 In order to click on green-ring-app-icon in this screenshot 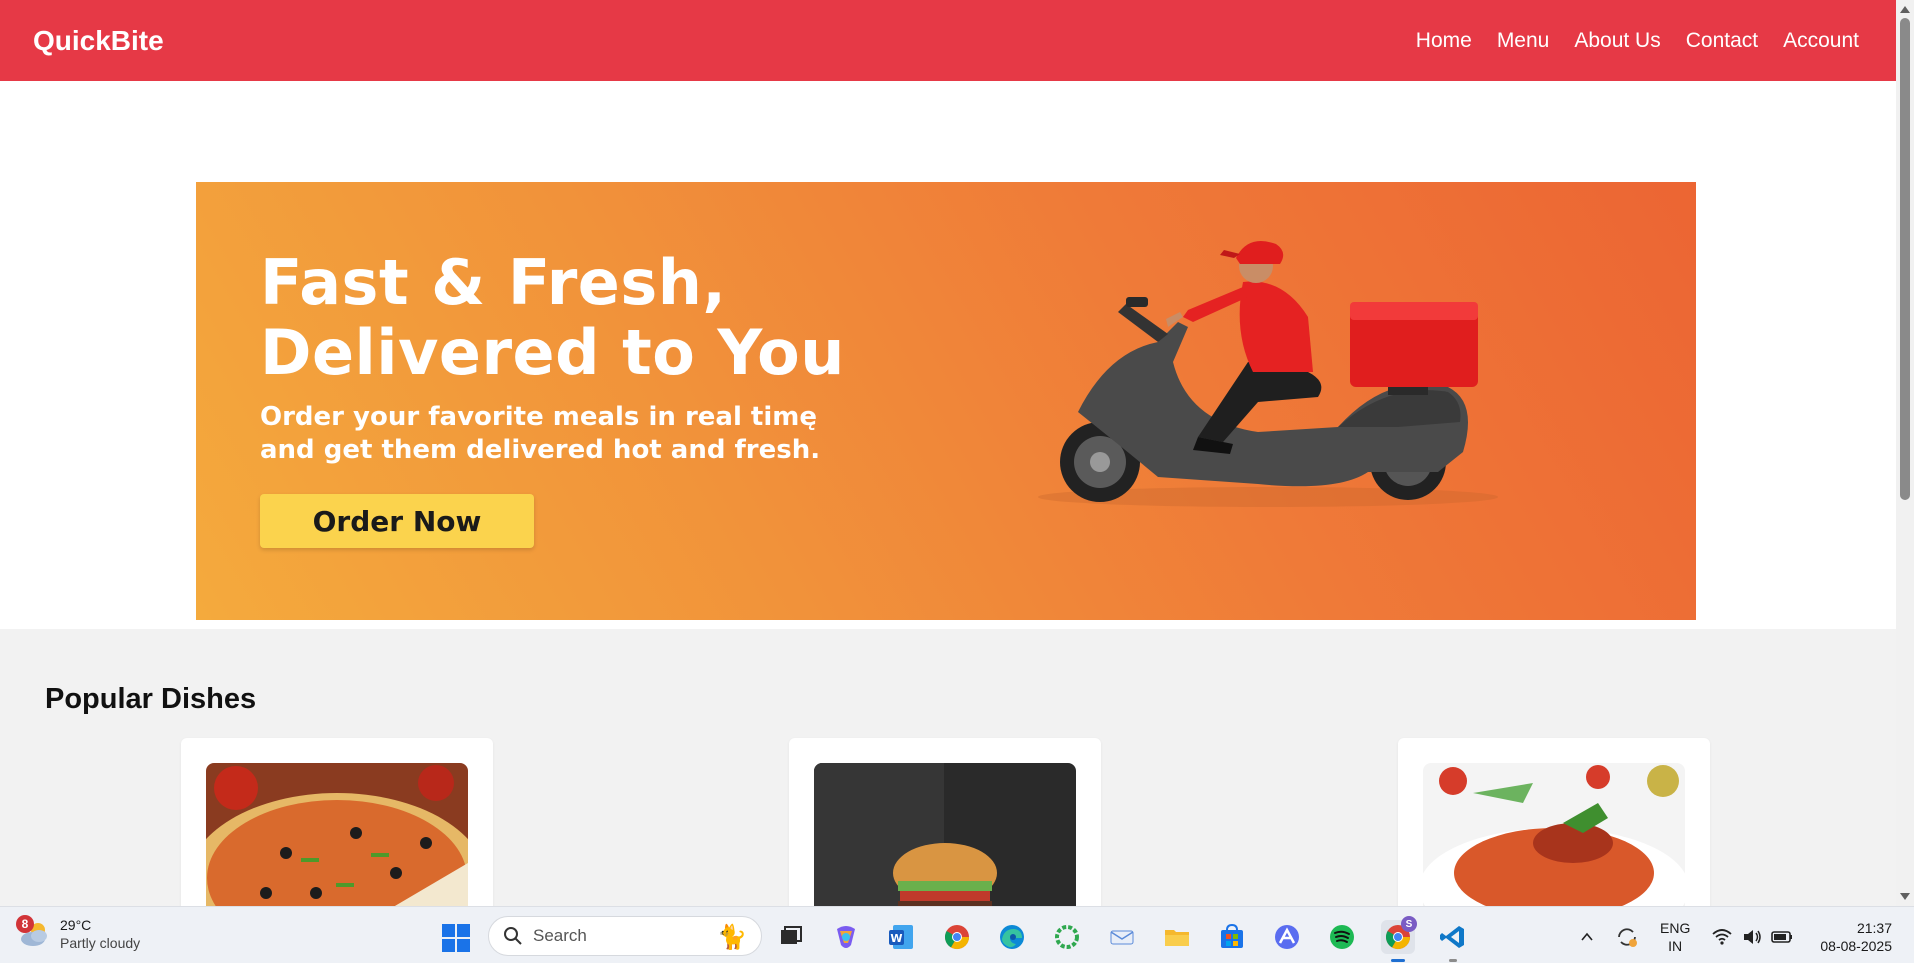, I will do `click(1067, 937)`.